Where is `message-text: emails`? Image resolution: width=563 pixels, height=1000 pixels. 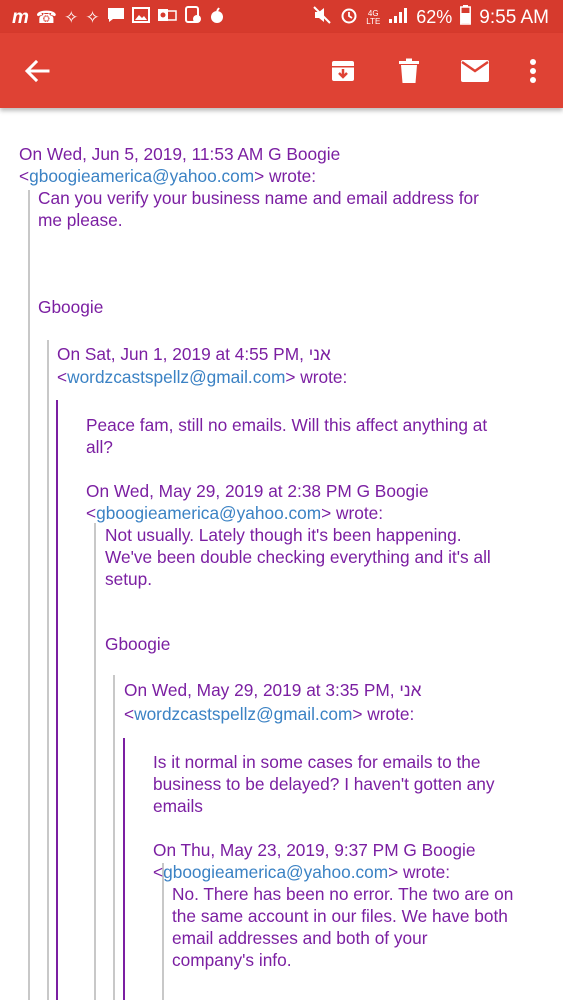
message-text: emails is located at coordinates (178, 806).